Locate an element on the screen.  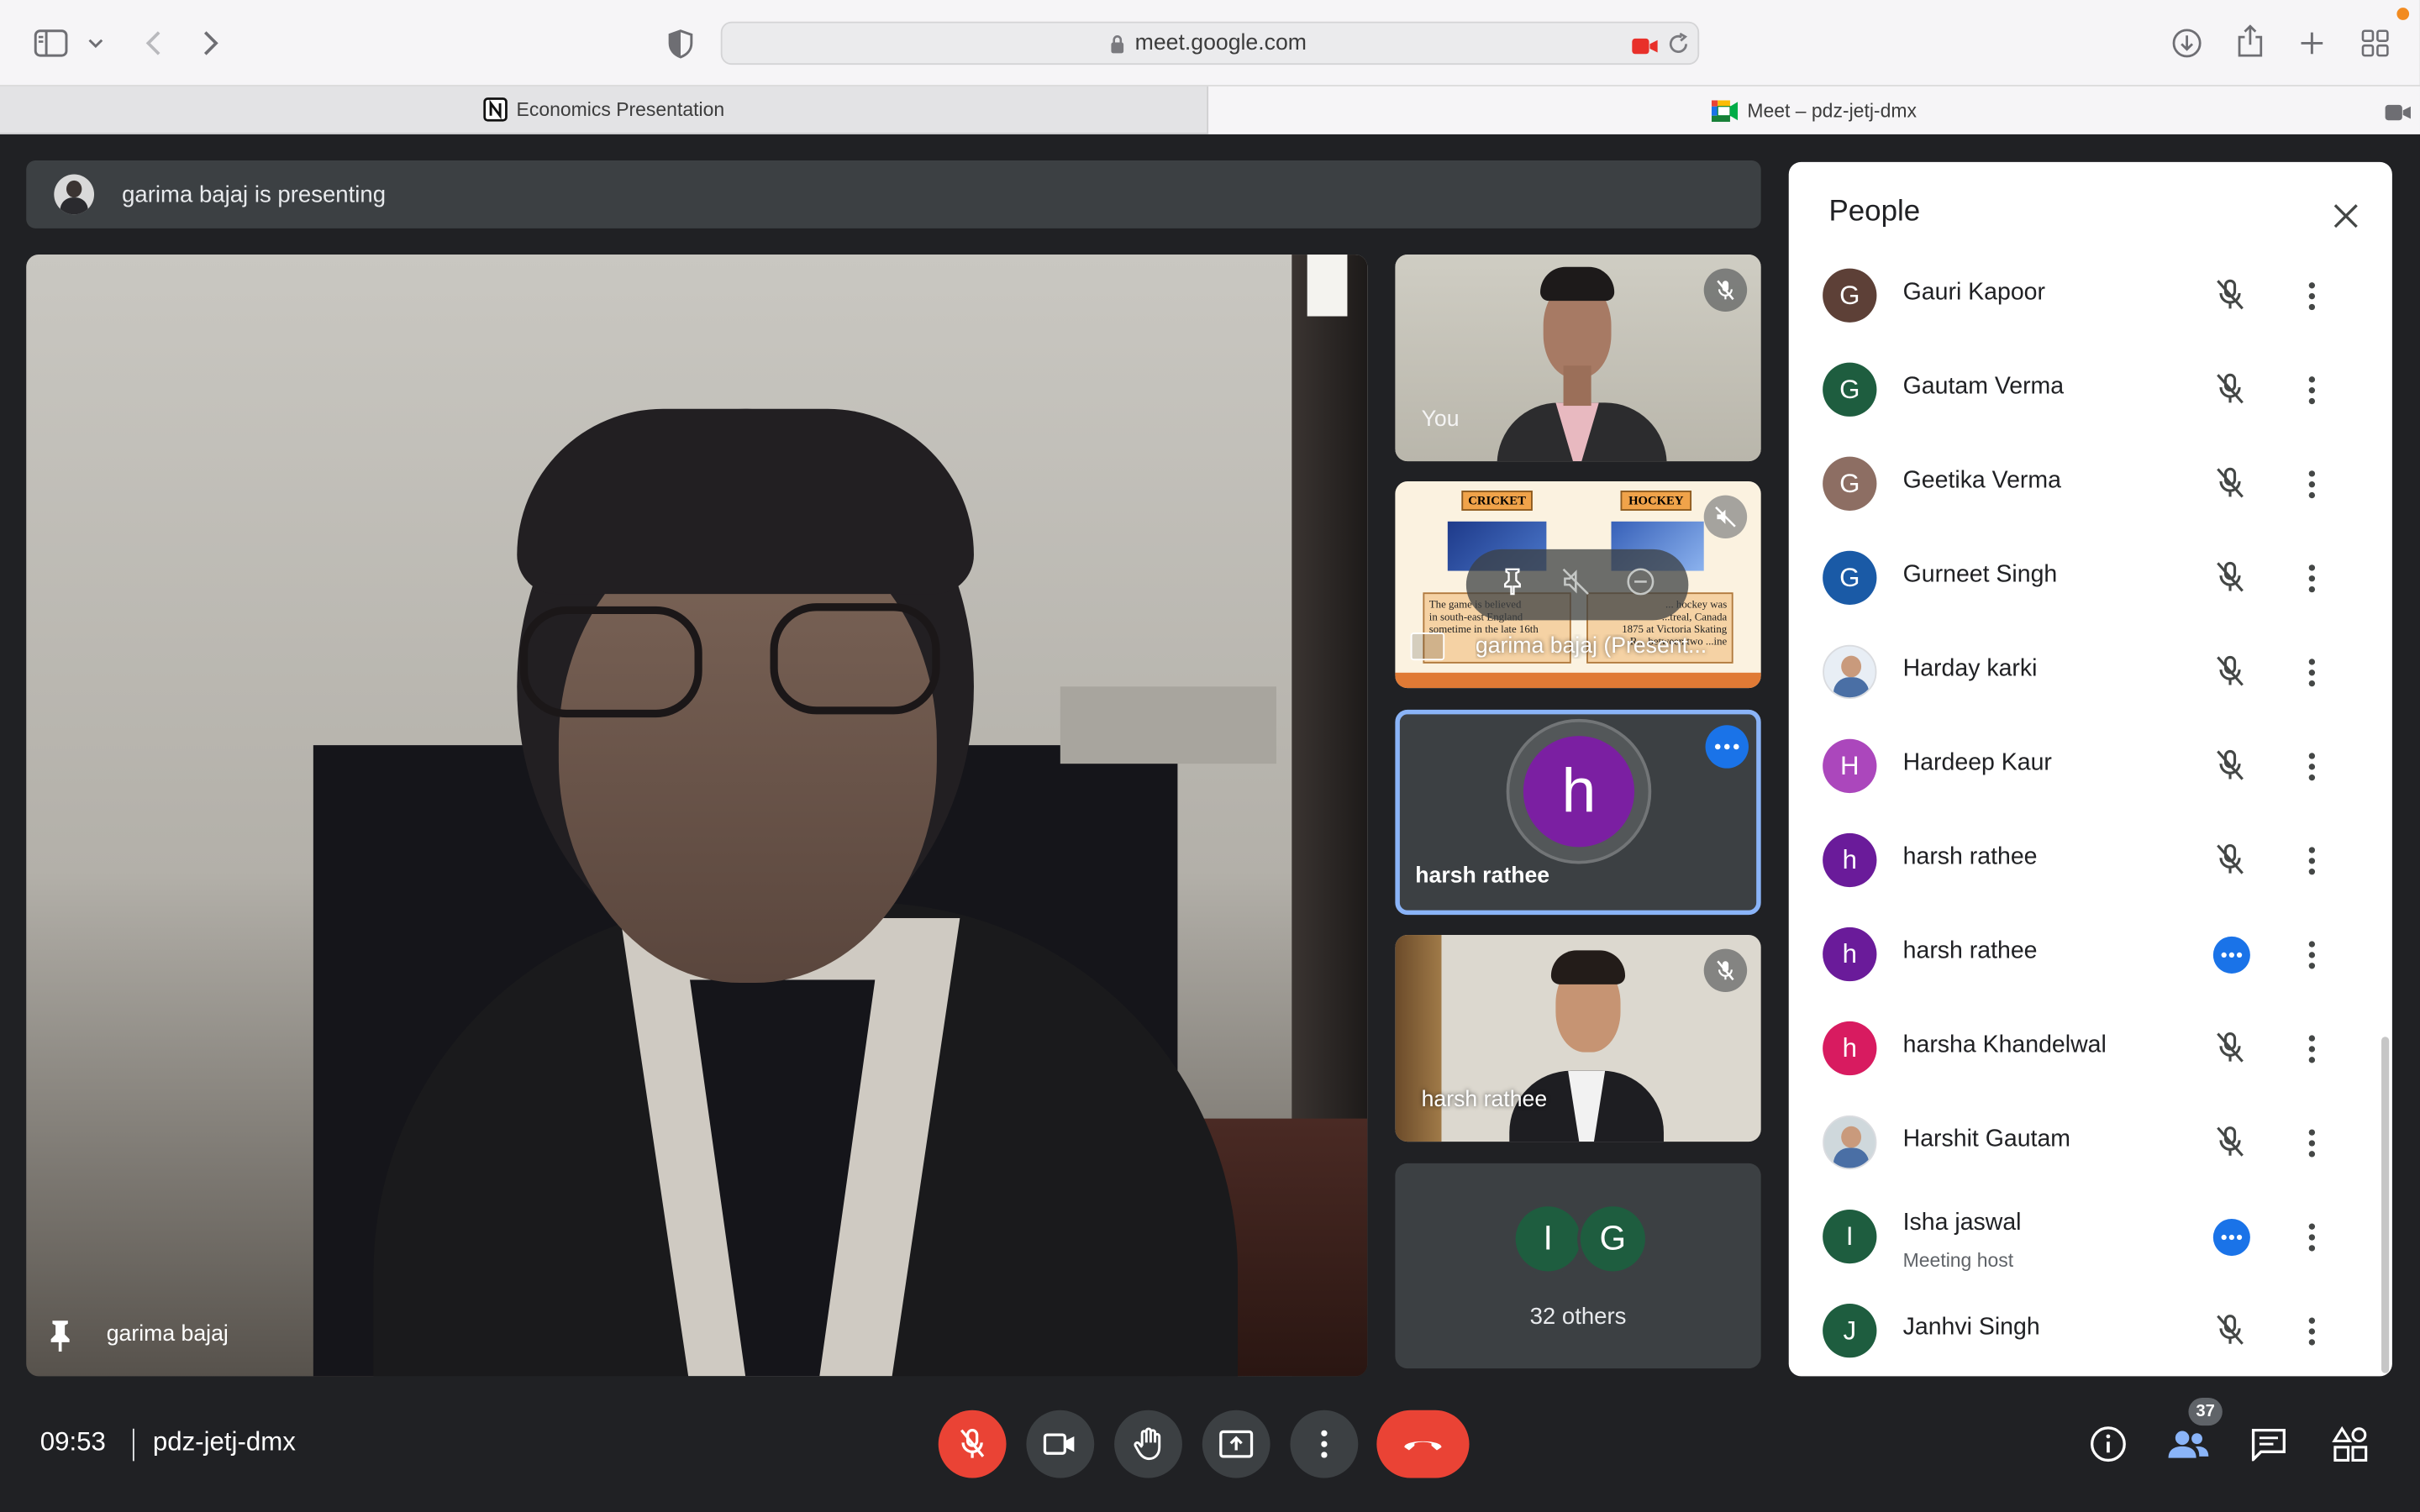
hand-icon is located at coordinates (1148, 1444).